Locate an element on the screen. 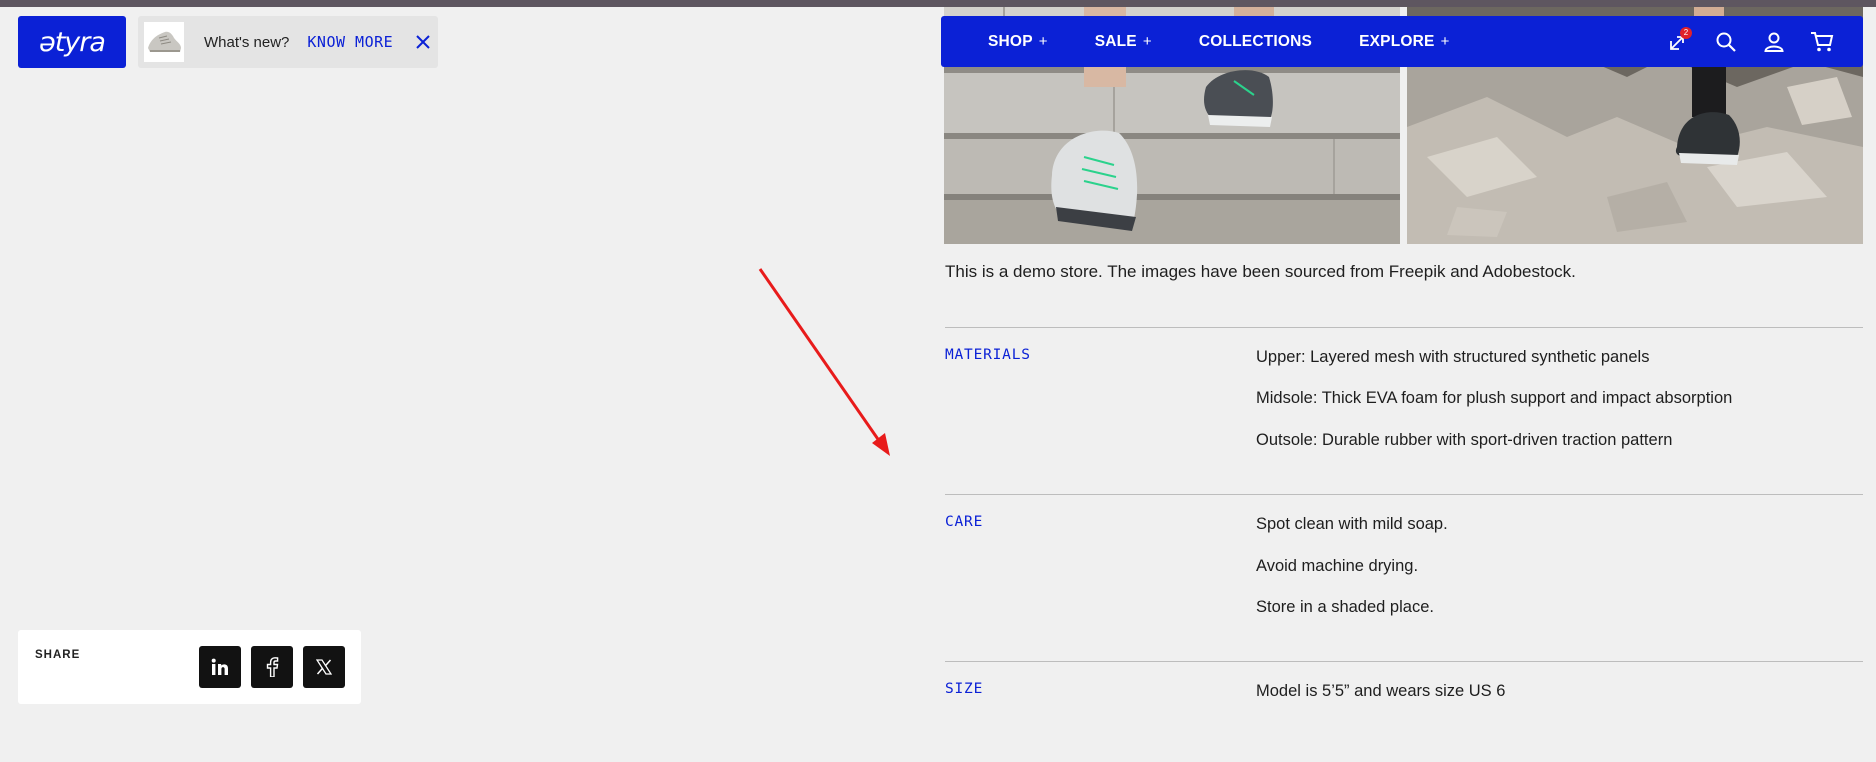 The width and height of the screenshot is (1876, 762). share-label: SHARE is located at coordinates (58, 655).